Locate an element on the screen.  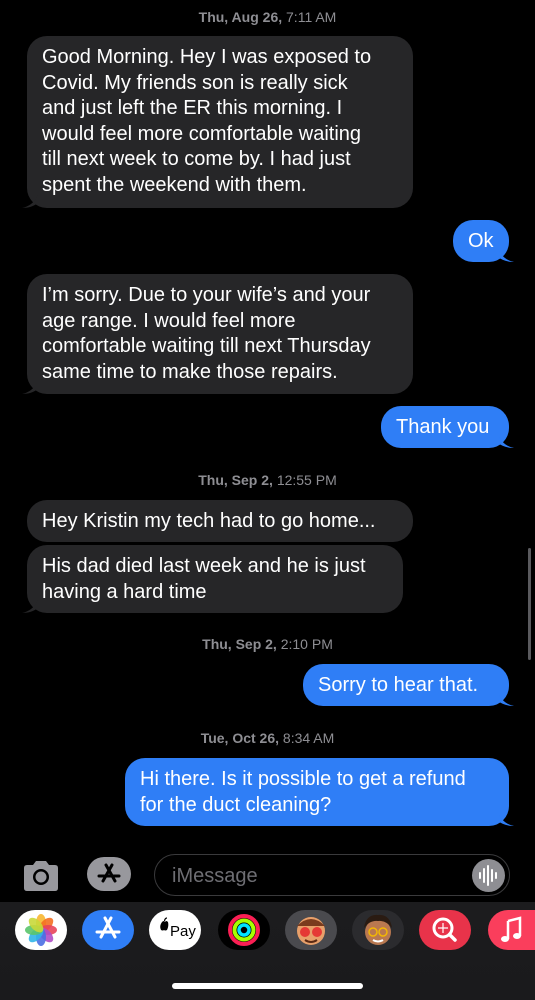
svg-text: Pay is located at coordinates (183, 931).